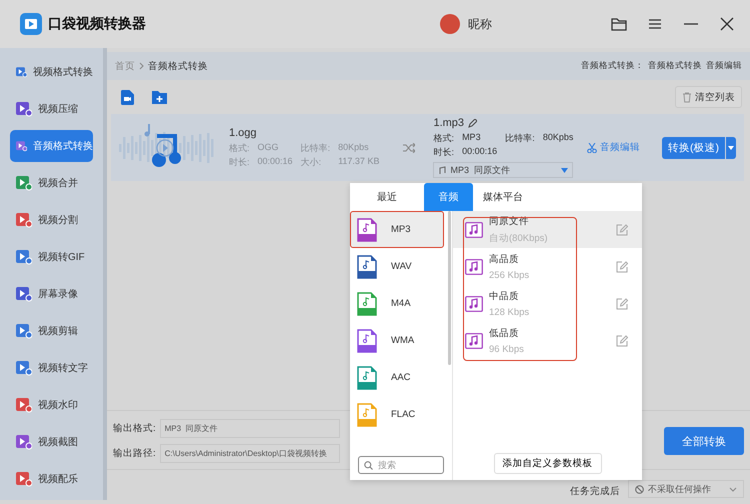  Describe the element at coordinates (159, 97) in the screenshot. I see `add-folder-icon` at that location.